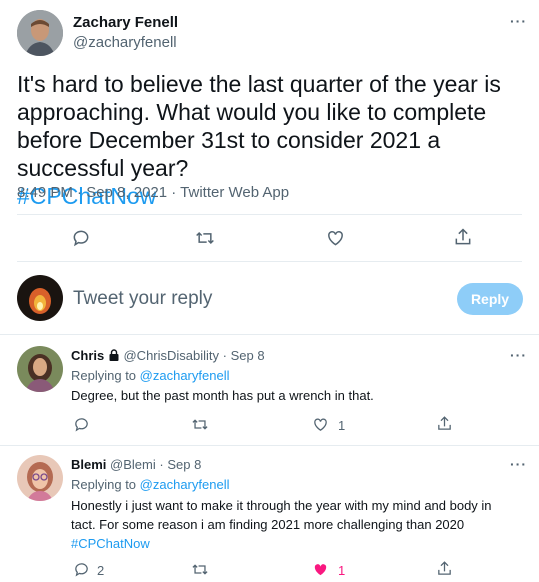 The width and height of the screenshot is (539, 582). What do you see at coordinates (101, 570) in the screenshot?
I see `reply-count: 2` at bounding box center [101, 570].